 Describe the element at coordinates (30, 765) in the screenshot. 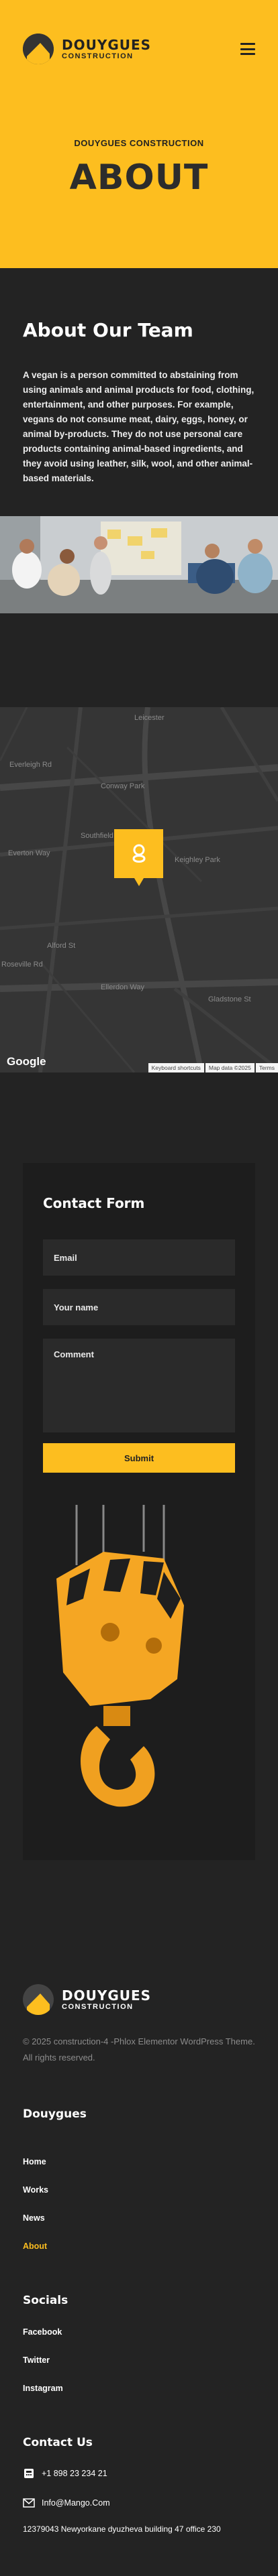

I see `map-label: Everleigh Rd` at that location.